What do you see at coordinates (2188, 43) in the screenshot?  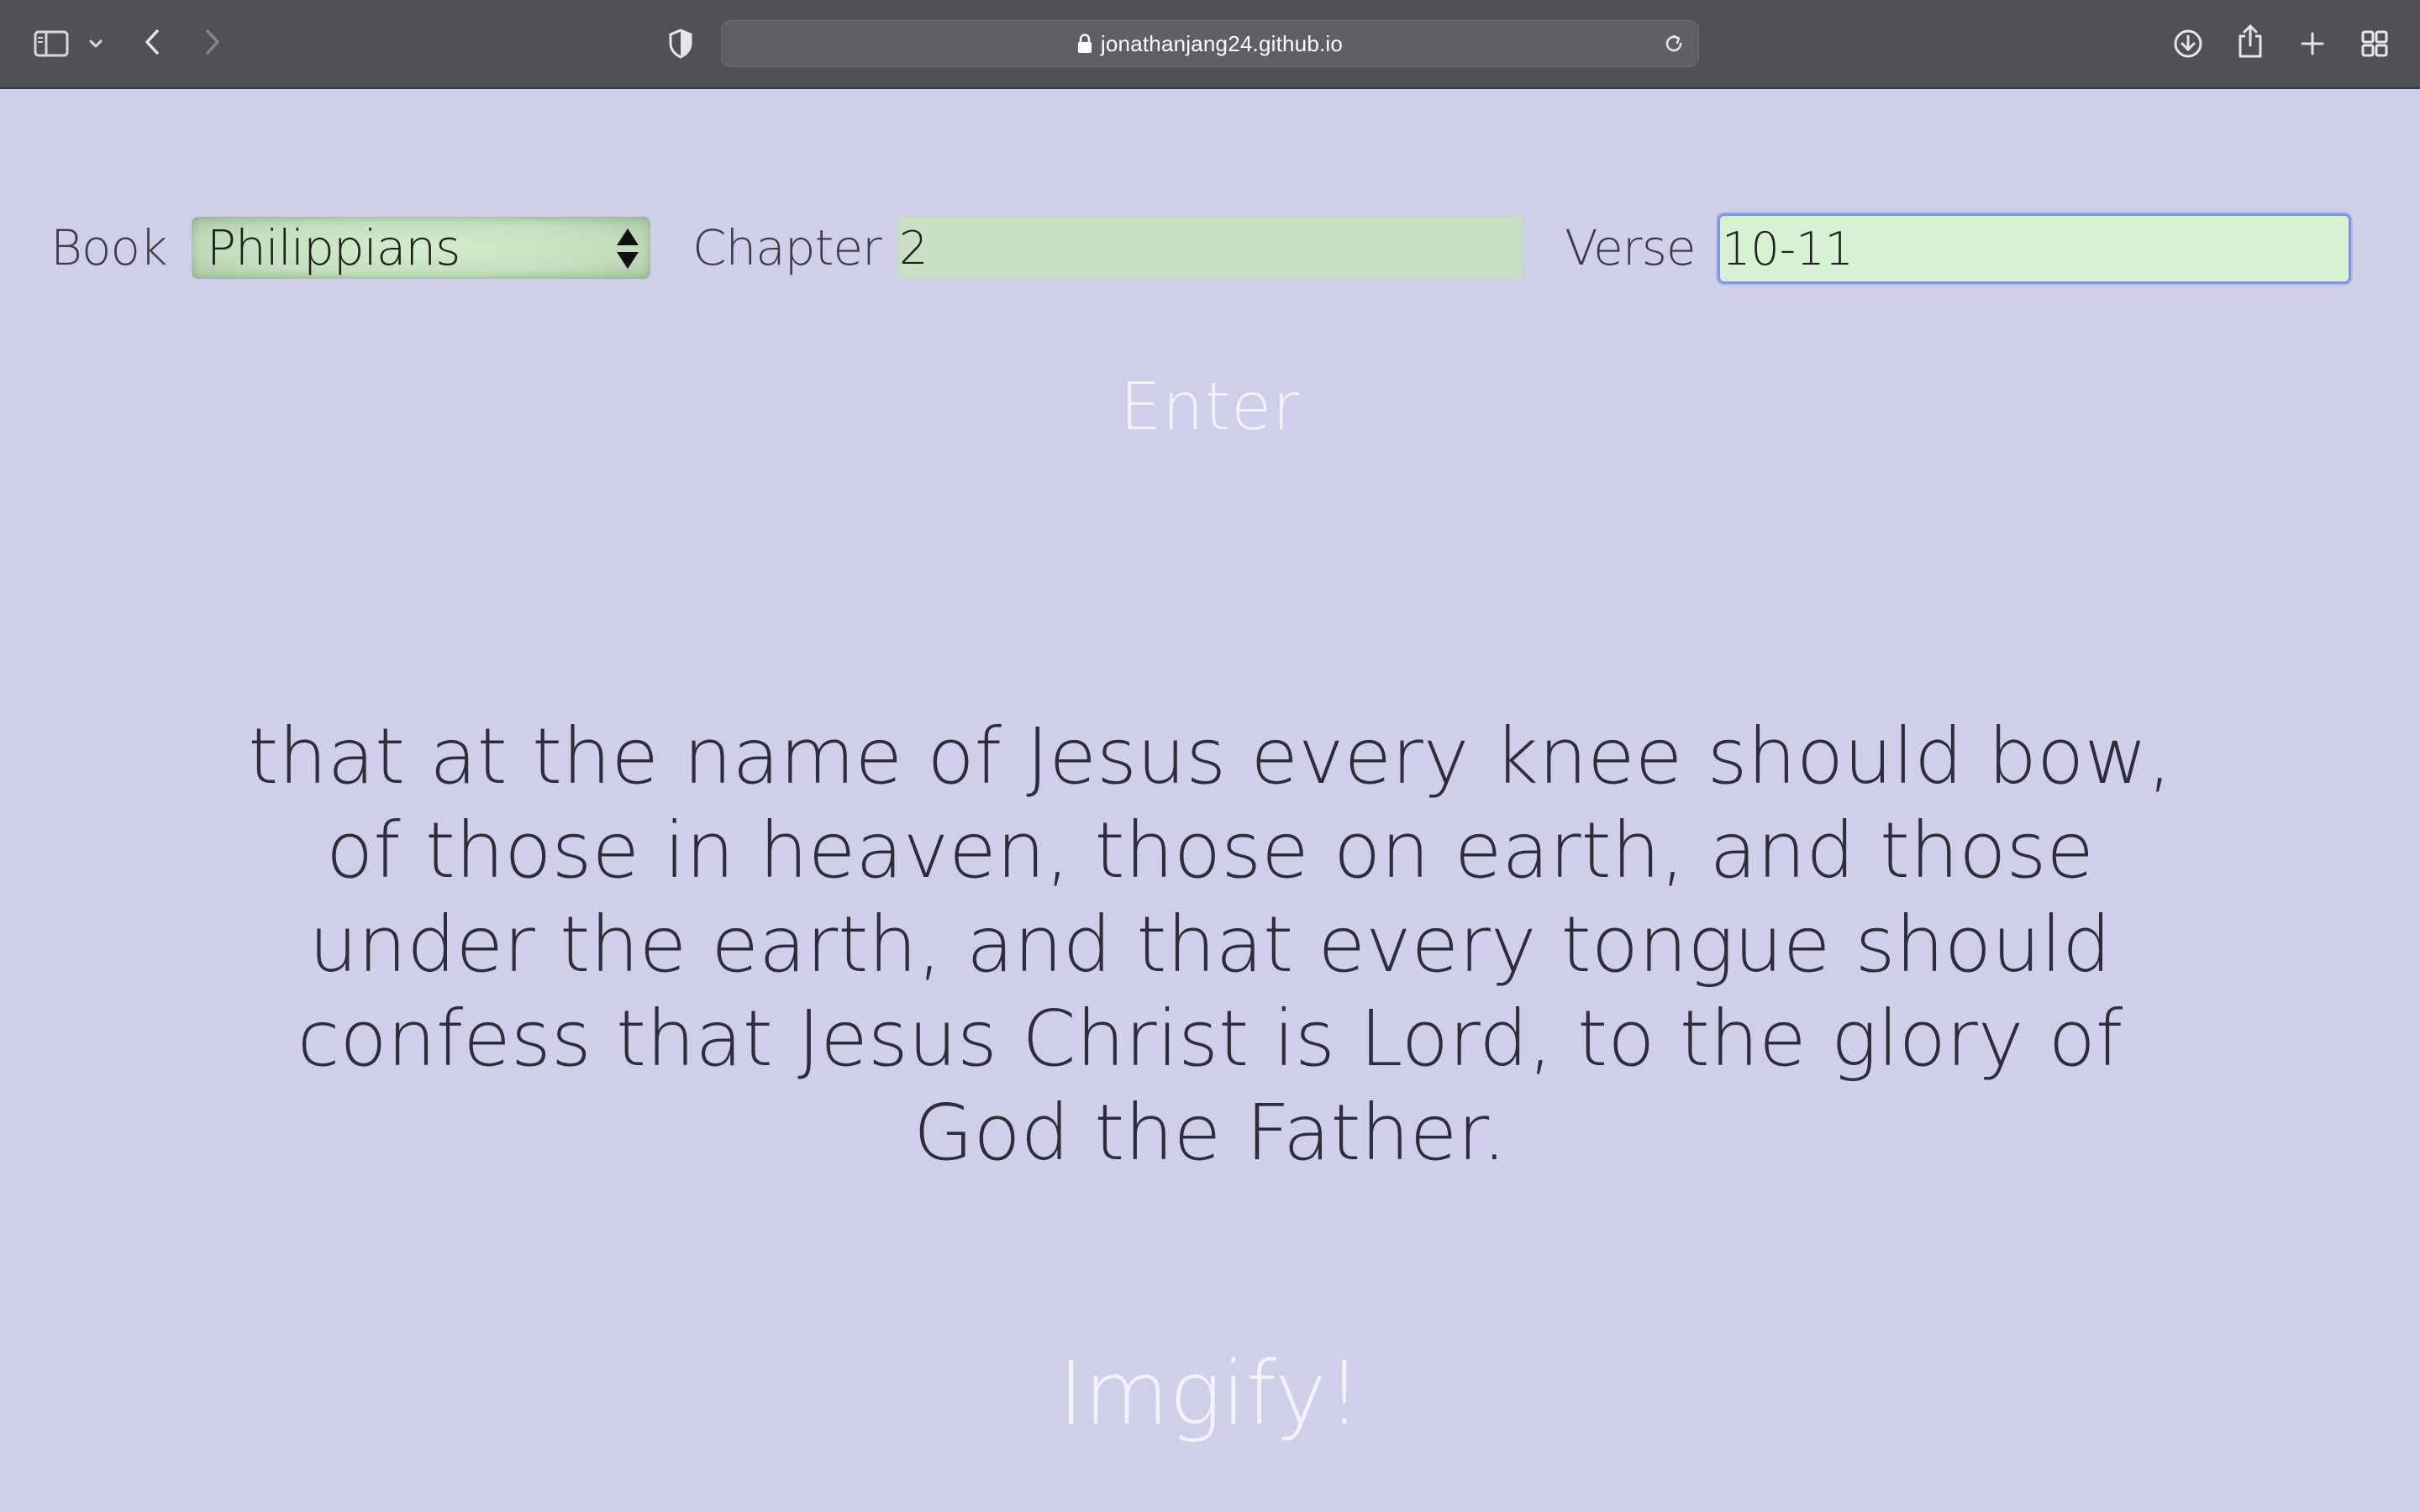 I see `download-icon` at bounding box center [2188, 43].